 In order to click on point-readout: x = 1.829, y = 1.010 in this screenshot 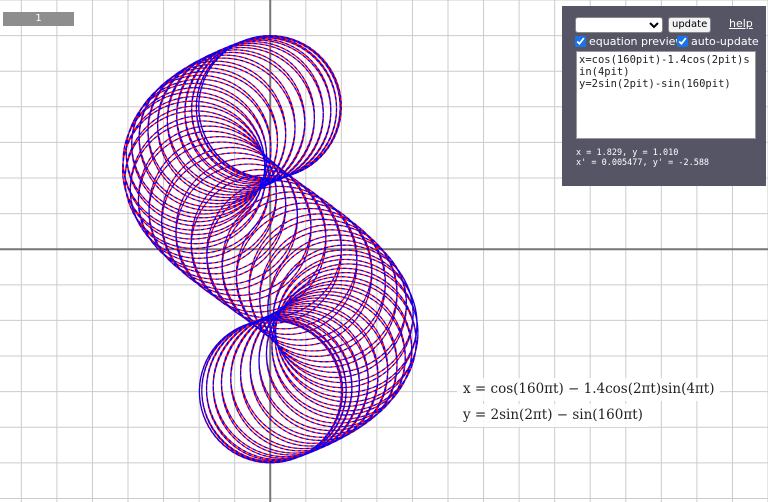, I will do `click(627, 153)`.